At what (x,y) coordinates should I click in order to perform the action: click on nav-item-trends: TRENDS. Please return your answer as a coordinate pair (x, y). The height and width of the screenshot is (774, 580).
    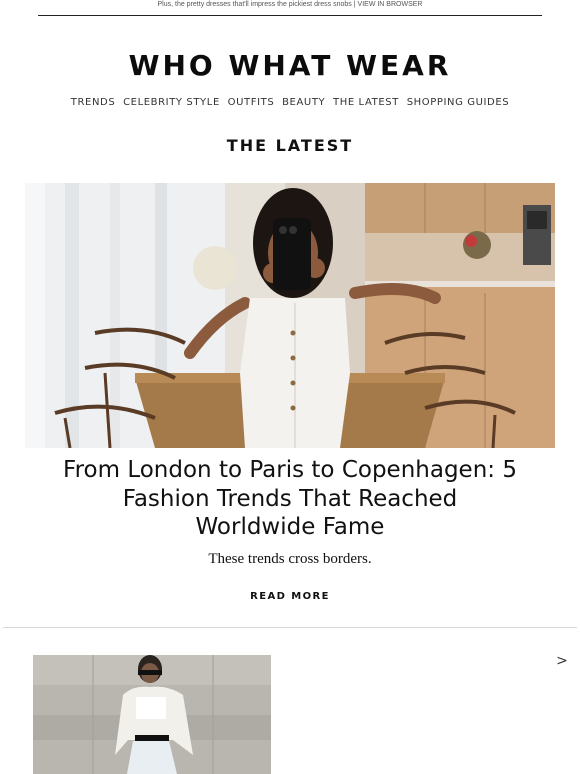
    Looking at the image, I should click on (93, 102).